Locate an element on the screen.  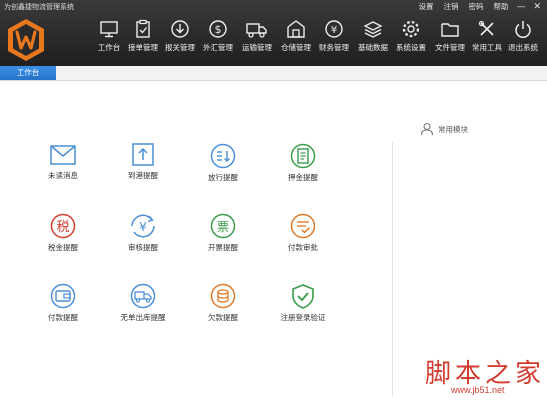
tile-label: 注册登录验证 is located at coordinates (303, 317).